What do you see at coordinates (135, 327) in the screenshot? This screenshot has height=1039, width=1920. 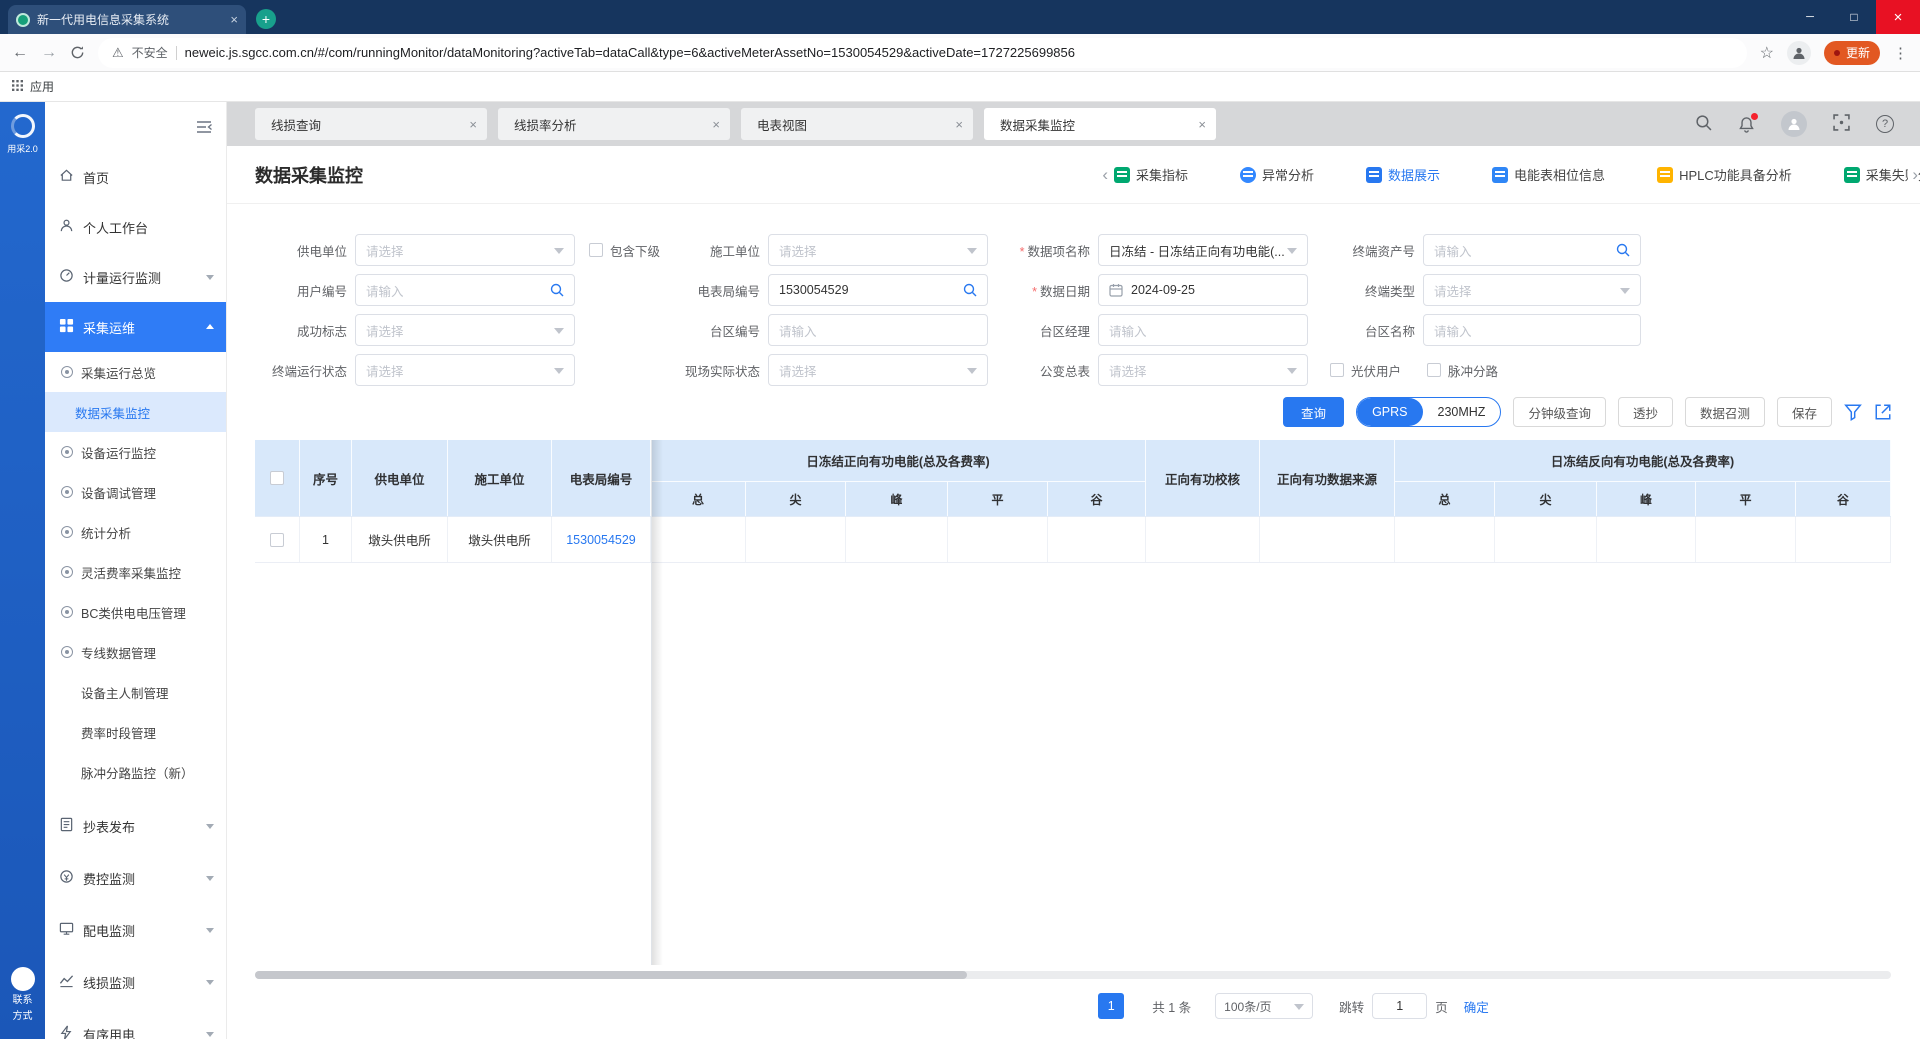 I see `sidebar-item-collection: 采集运维` at bounding box center [135, 327].